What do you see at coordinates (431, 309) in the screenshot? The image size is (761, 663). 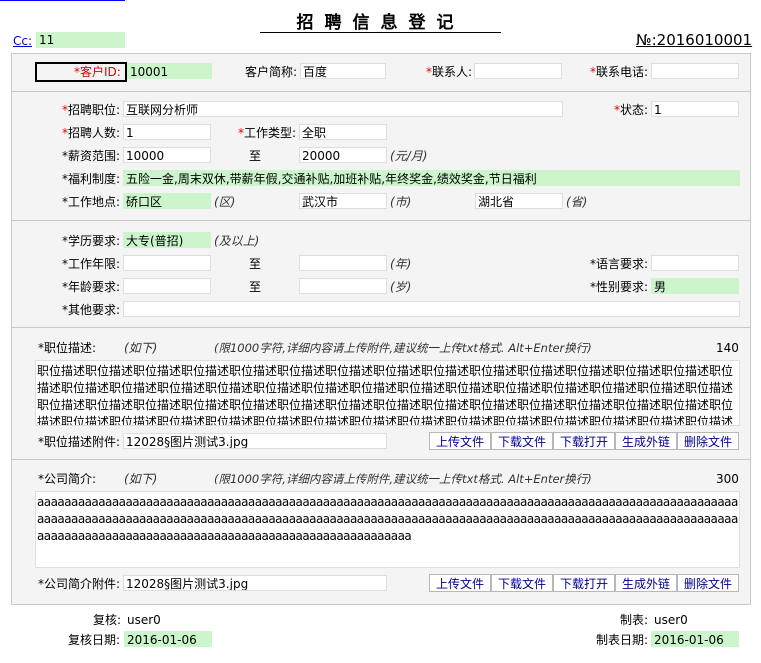 I see `other-field` at bounding box center [431, 309].